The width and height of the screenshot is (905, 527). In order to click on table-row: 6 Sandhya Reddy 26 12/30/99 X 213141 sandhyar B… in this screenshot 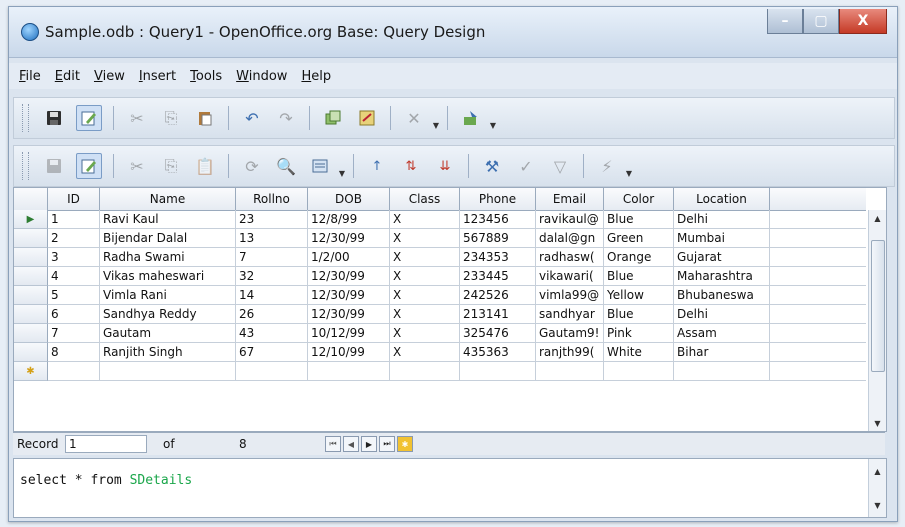, I will do `click(457, 314)`.